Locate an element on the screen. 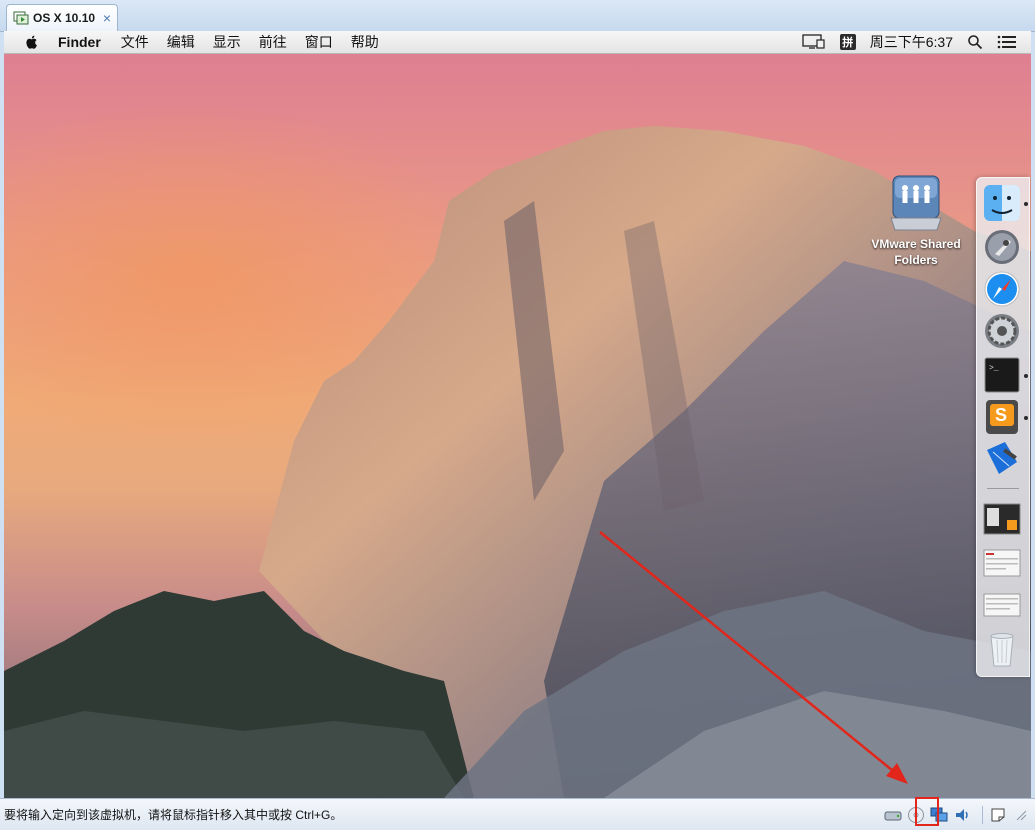 The height and width of the screenshot is (830, 1035). terminal-icon: >_ is located at coordinates (1002, 375).